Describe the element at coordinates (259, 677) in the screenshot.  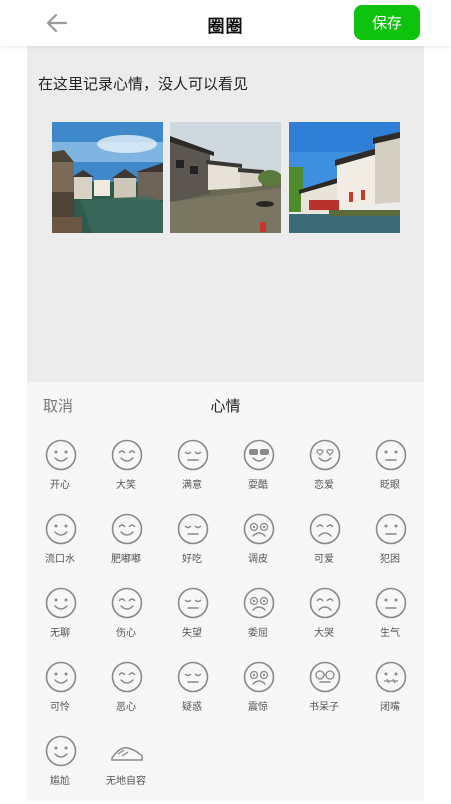
I see `shocked-face-icon` at that location.